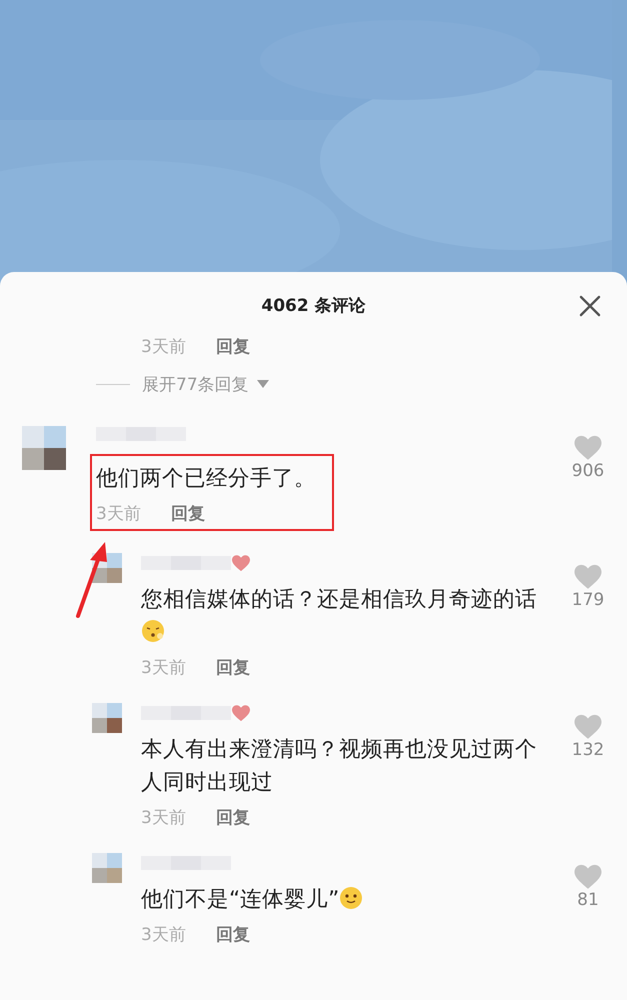 The height and width of the screenshot is (1000, 627). I want to click on comment-text: 他们两个已经分手了。, so click(206, 479).